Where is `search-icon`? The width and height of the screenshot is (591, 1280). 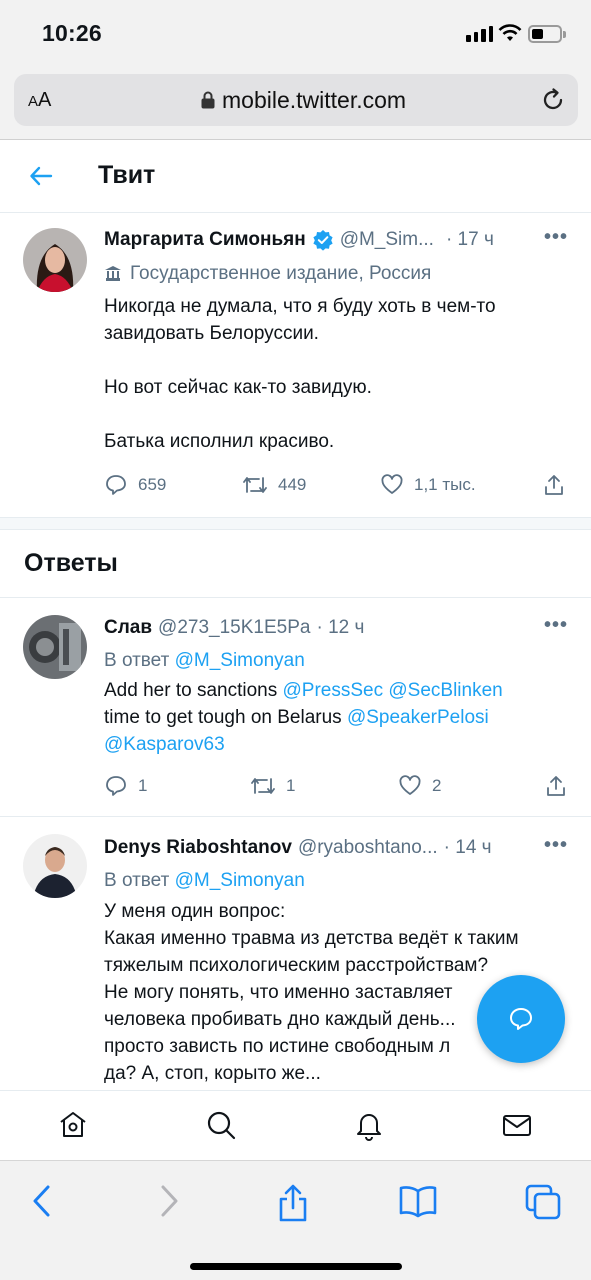
search-icon is located at coordinates (221, 1125).